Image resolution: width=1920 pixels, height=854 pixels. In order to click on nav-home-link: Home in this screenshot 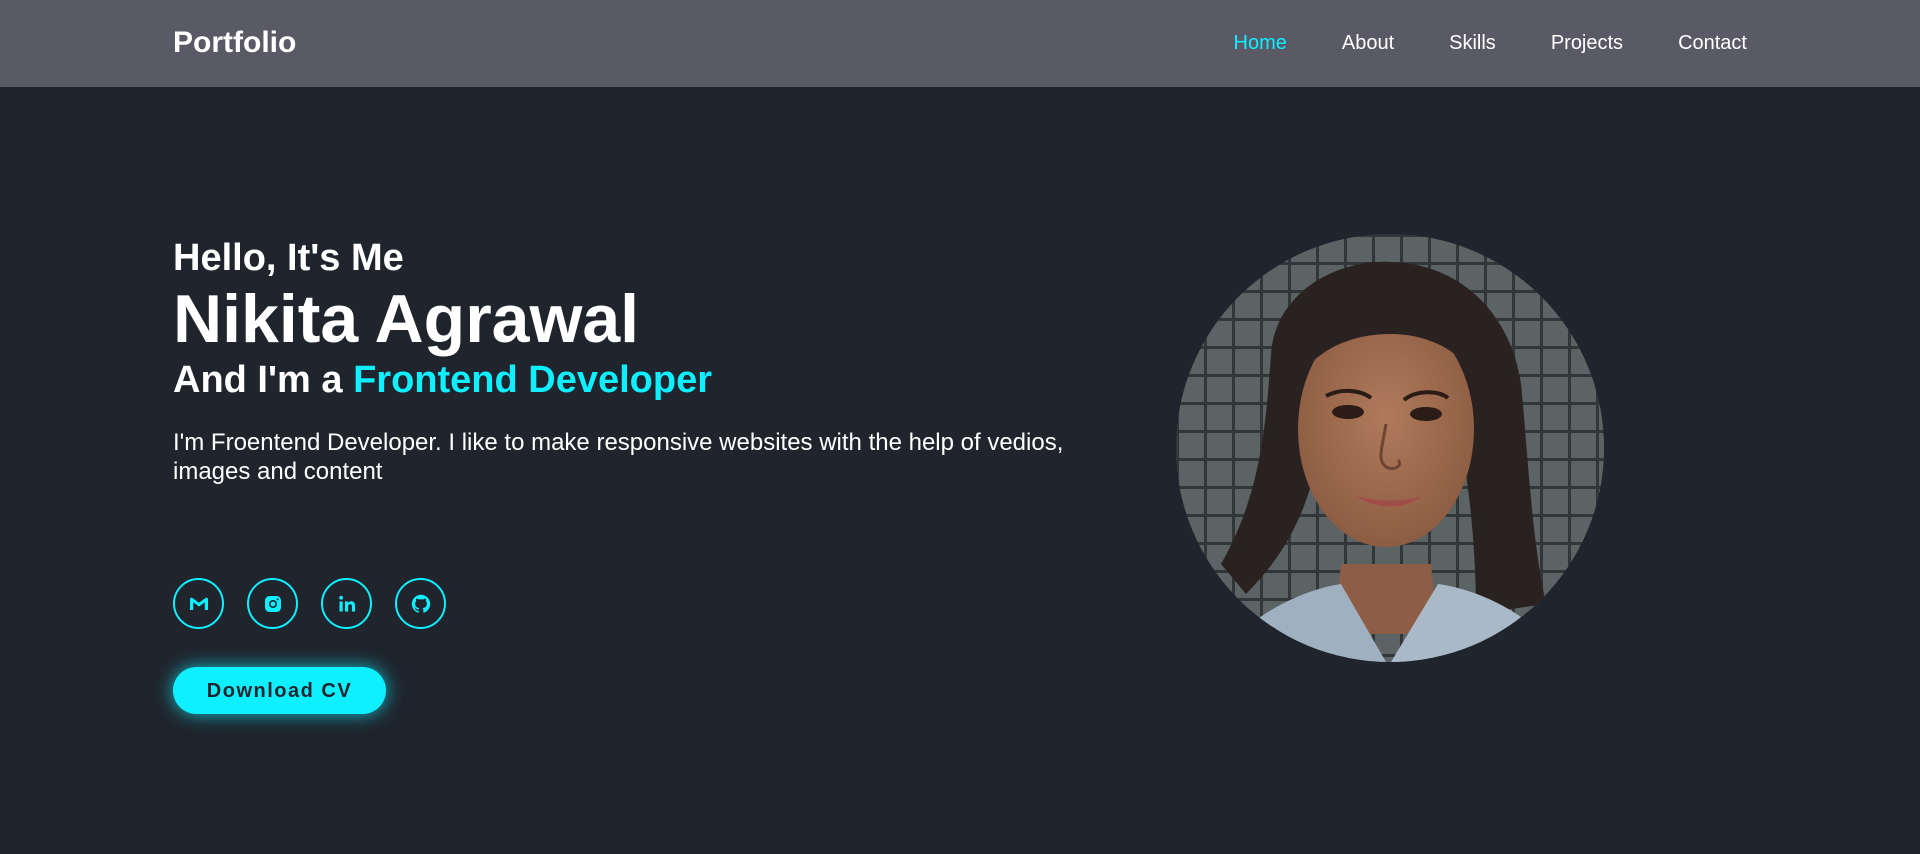, I will do `click(1260, 43)`.